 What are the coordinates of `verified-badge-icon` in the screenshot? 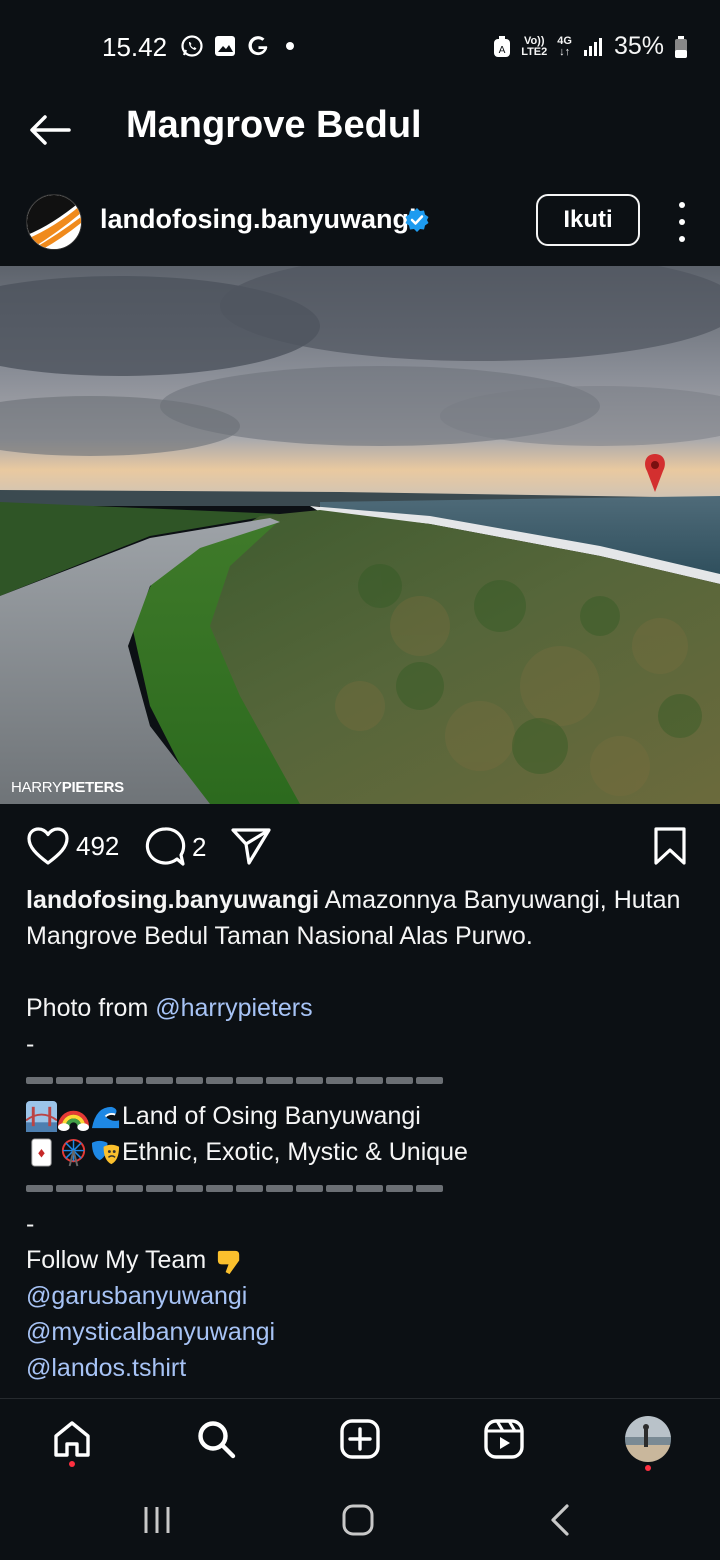 It's located at (417, 220).